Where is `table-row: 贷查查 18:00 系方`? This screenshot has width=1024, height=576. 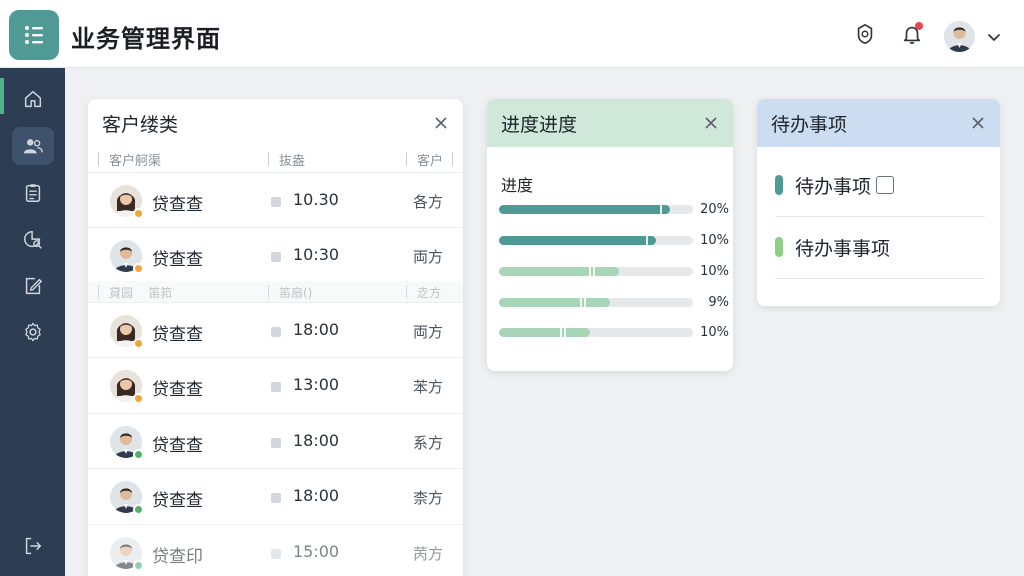 table-row: 贷查查 18:00 系方 is located at coordinates (275, 440).